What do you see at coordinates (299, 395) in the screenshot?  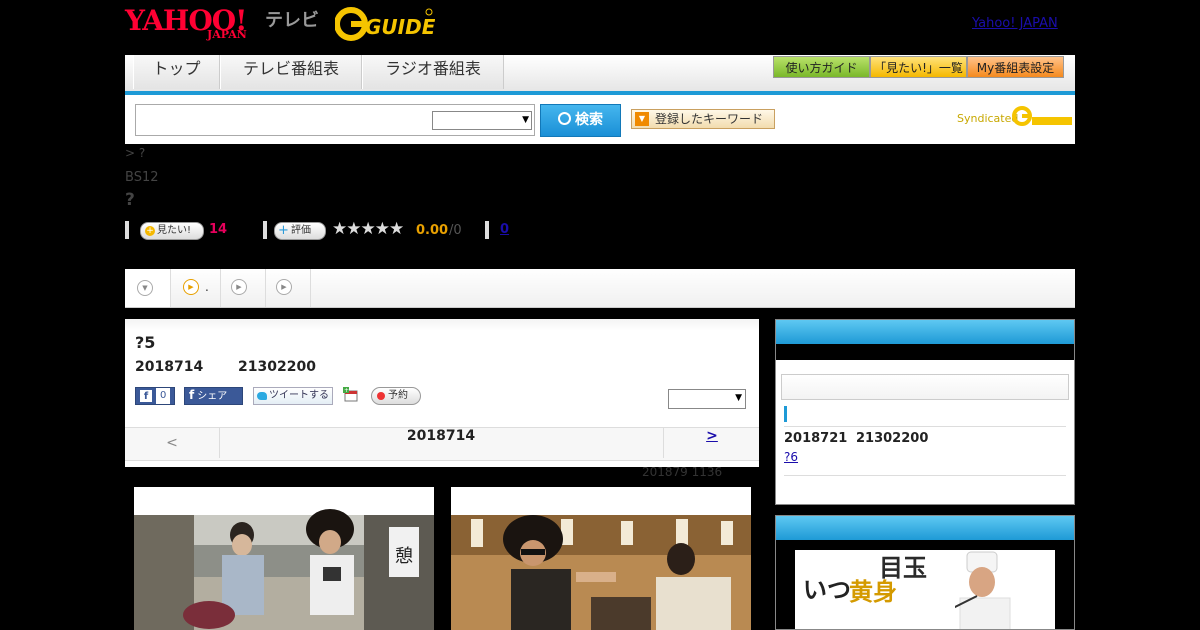 I see `tweet-label: ツイートする` at bounding box center [299, 395].